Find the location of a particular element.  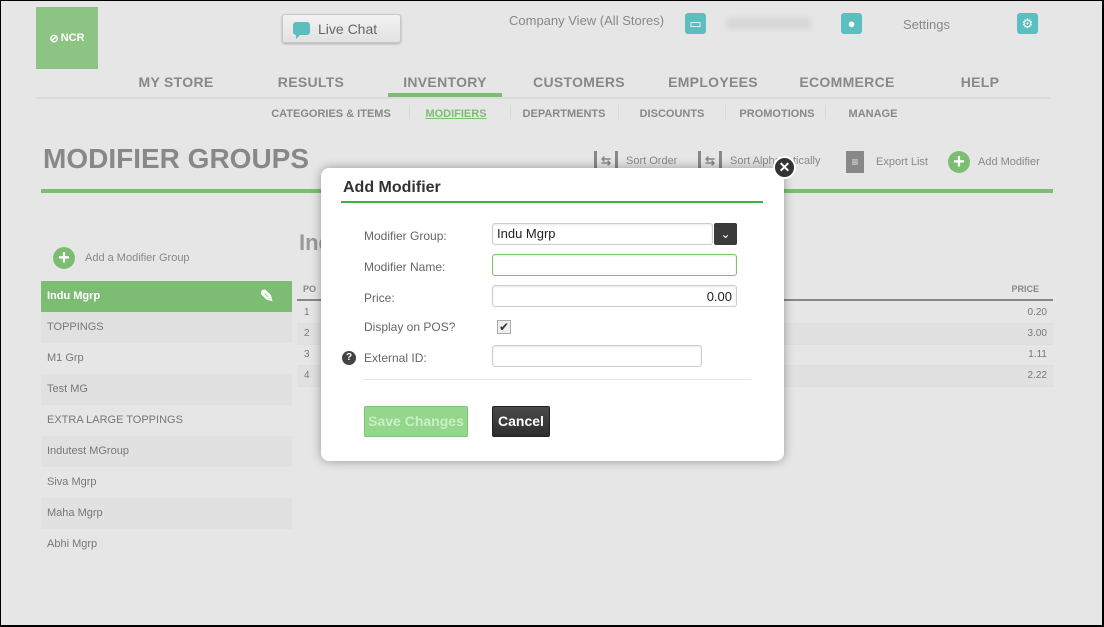

modifier-group-item: EXTRA LARGE TOPPINGS is located at coordinates (166, 420).